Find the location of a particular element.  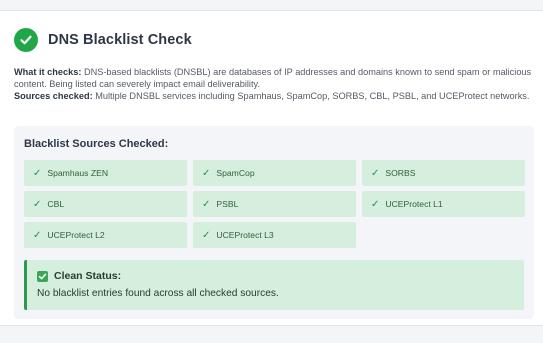

source-item-cbl: ✓ CBL is located at coordinates (105, 204).